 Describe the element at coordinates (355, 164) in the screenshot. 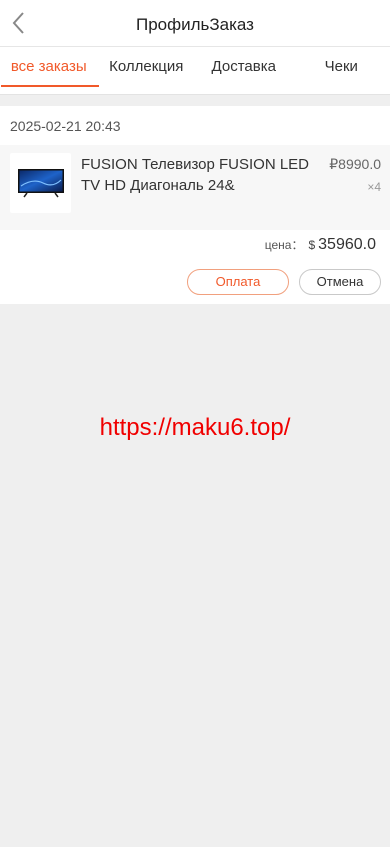

I see `product-price: ₽8990.0` at that location.